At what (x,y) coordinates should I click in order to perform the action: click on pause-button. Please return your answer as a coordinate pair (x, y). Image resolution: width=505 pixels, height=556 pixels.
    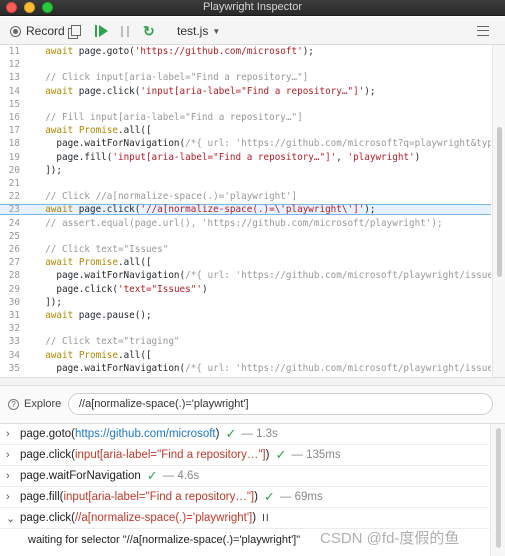
    Looking at the image, I should click on (125, 31).